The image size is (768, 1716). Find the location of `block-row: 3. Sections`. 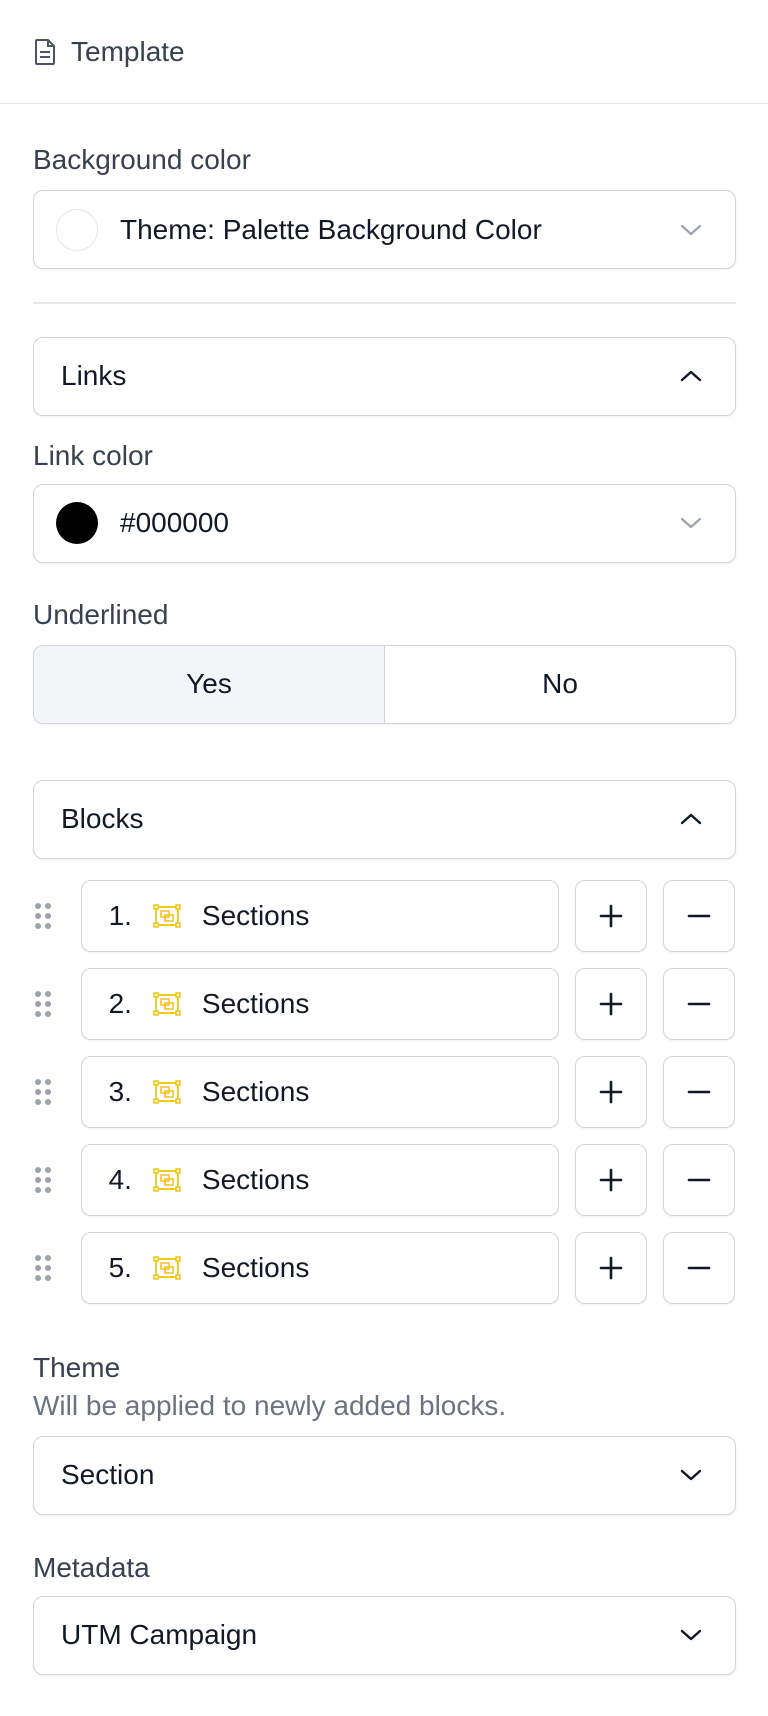

block-row: 3. Sections is located at coordinates (384, 1091).